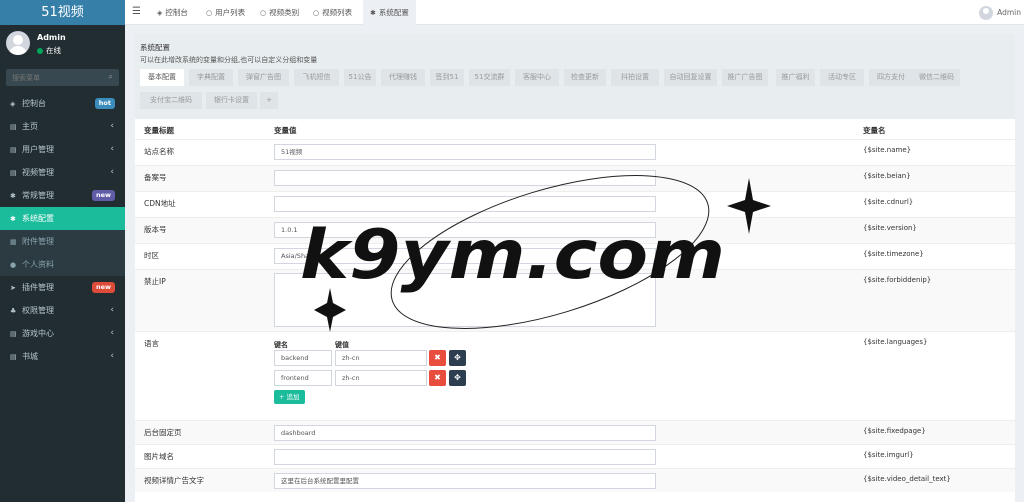 The image size is (1024, 502). Describe the element at coordinates (585, 77) in the screenshot. I see `config-tab: 检查更新` at that location.